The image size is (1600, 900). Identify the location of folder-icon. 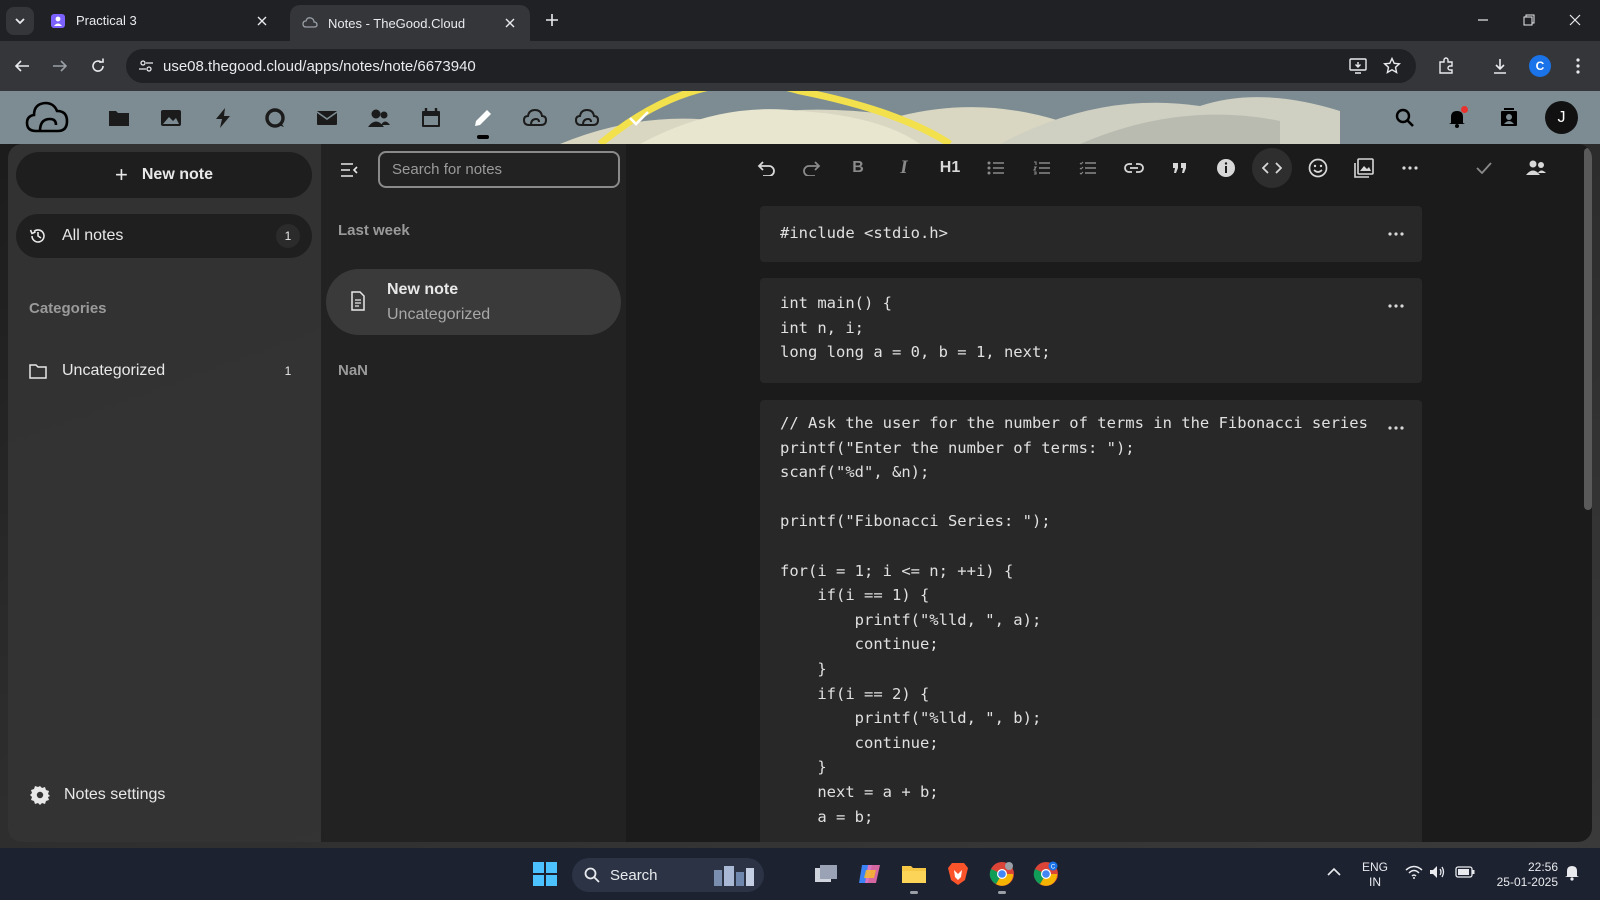
(38, 371).